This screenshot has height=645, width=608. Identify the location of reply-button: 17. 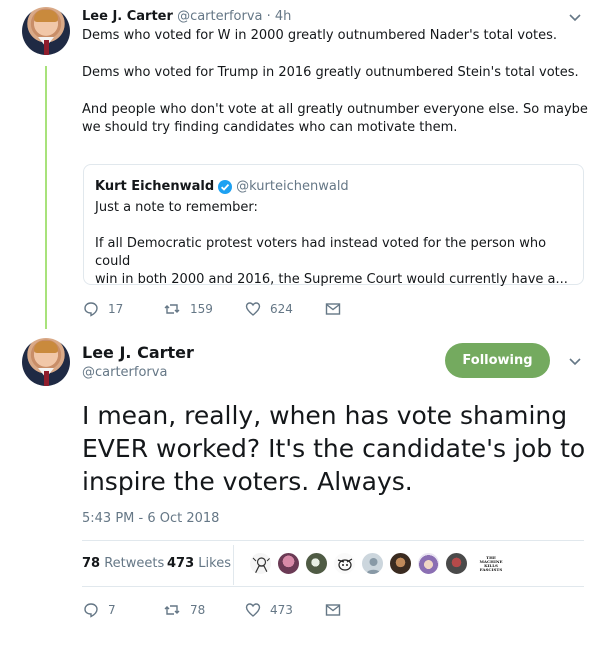
(103, 309).